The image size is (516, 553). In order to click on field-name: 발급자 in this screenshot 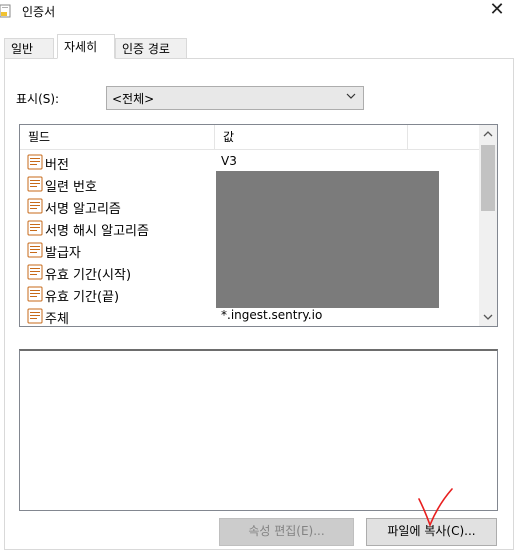, I will do `click(63, 253)`.